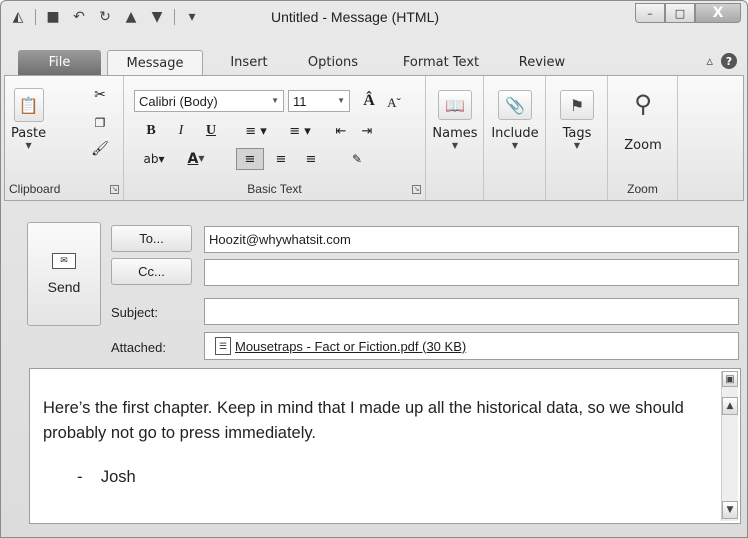 Image resolution: width=748 pixels, height=538 pixels. I want to click on clipboard-launcher-icon: ↘, so click(114, 189).